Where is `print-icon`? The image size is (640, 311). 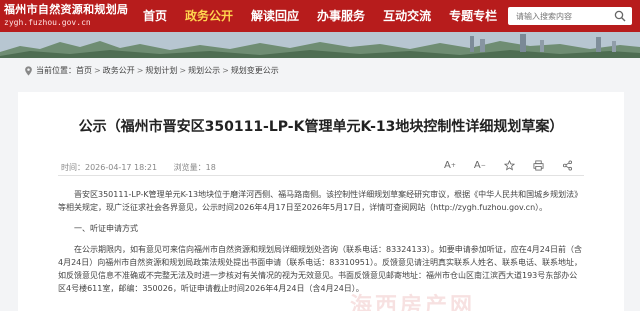 print-icon is located at coordinates (538, 165).